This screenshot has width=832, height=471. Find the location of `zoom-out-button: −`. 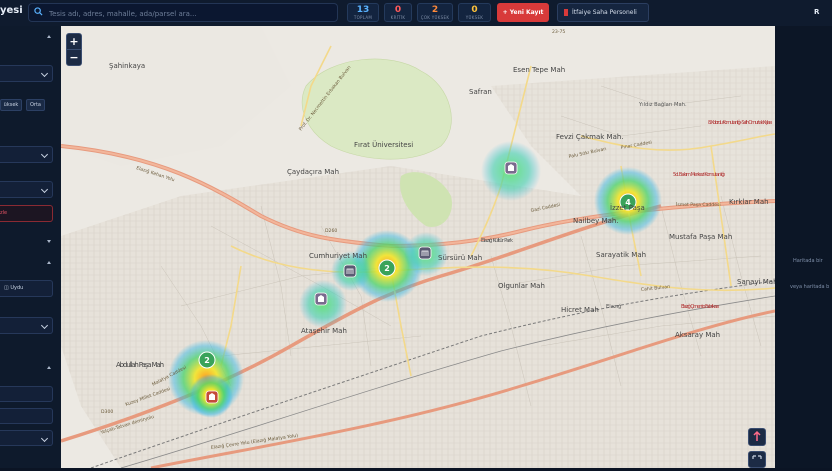

zoom-out-button: − is located at coordinates (74, 57).